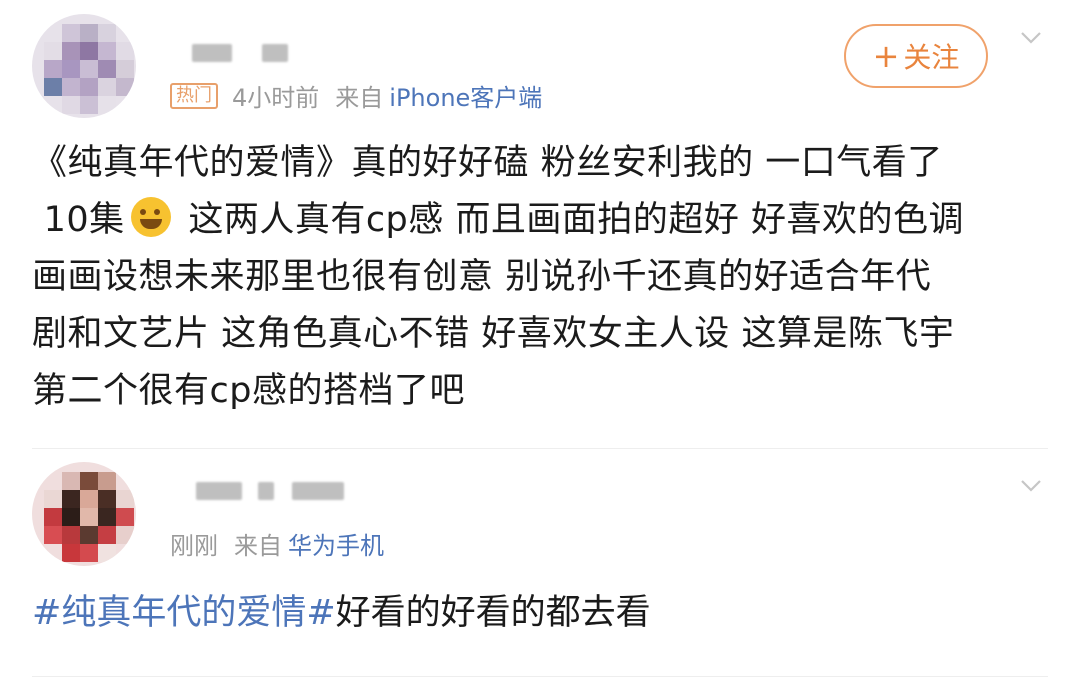 The height and width of the screenshot is (688, 1080). I want to click on follow-button: + 关注, so click(916, 56).